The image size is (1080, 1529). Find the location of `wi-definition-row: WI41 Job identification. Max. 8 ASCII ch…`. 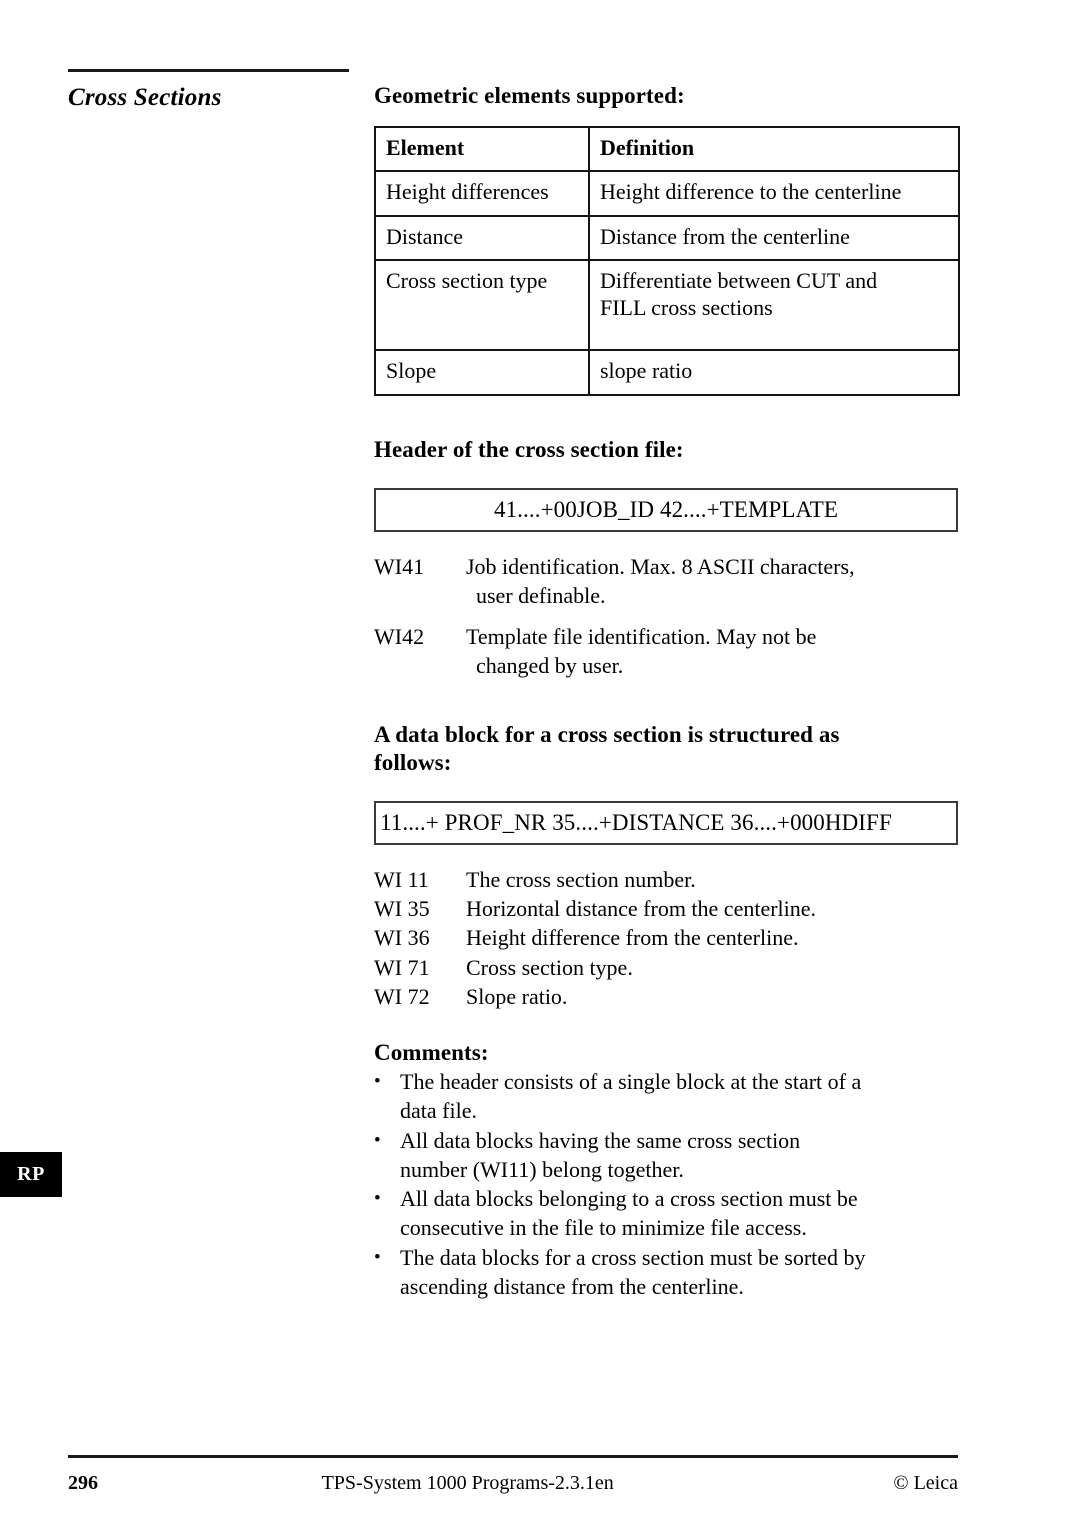

wi-definition-row: WI41 Job identification. Max. 8 ASCII ch… is located at coordinates (667, 581).